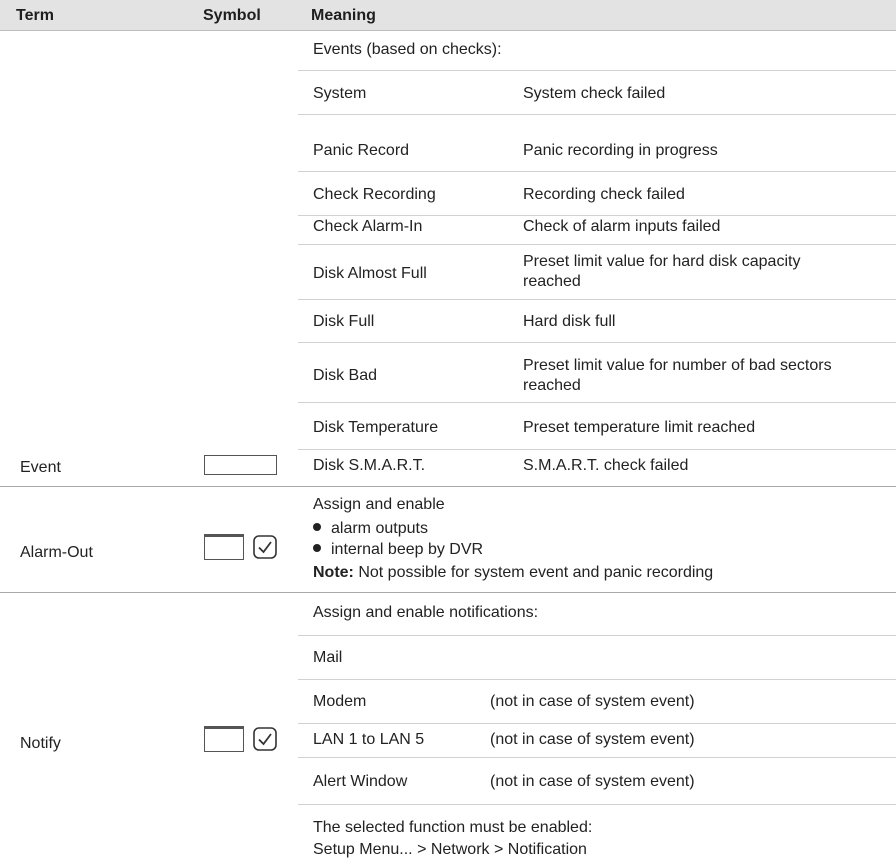  I want to click on header-term: Term, so click(35, 15).